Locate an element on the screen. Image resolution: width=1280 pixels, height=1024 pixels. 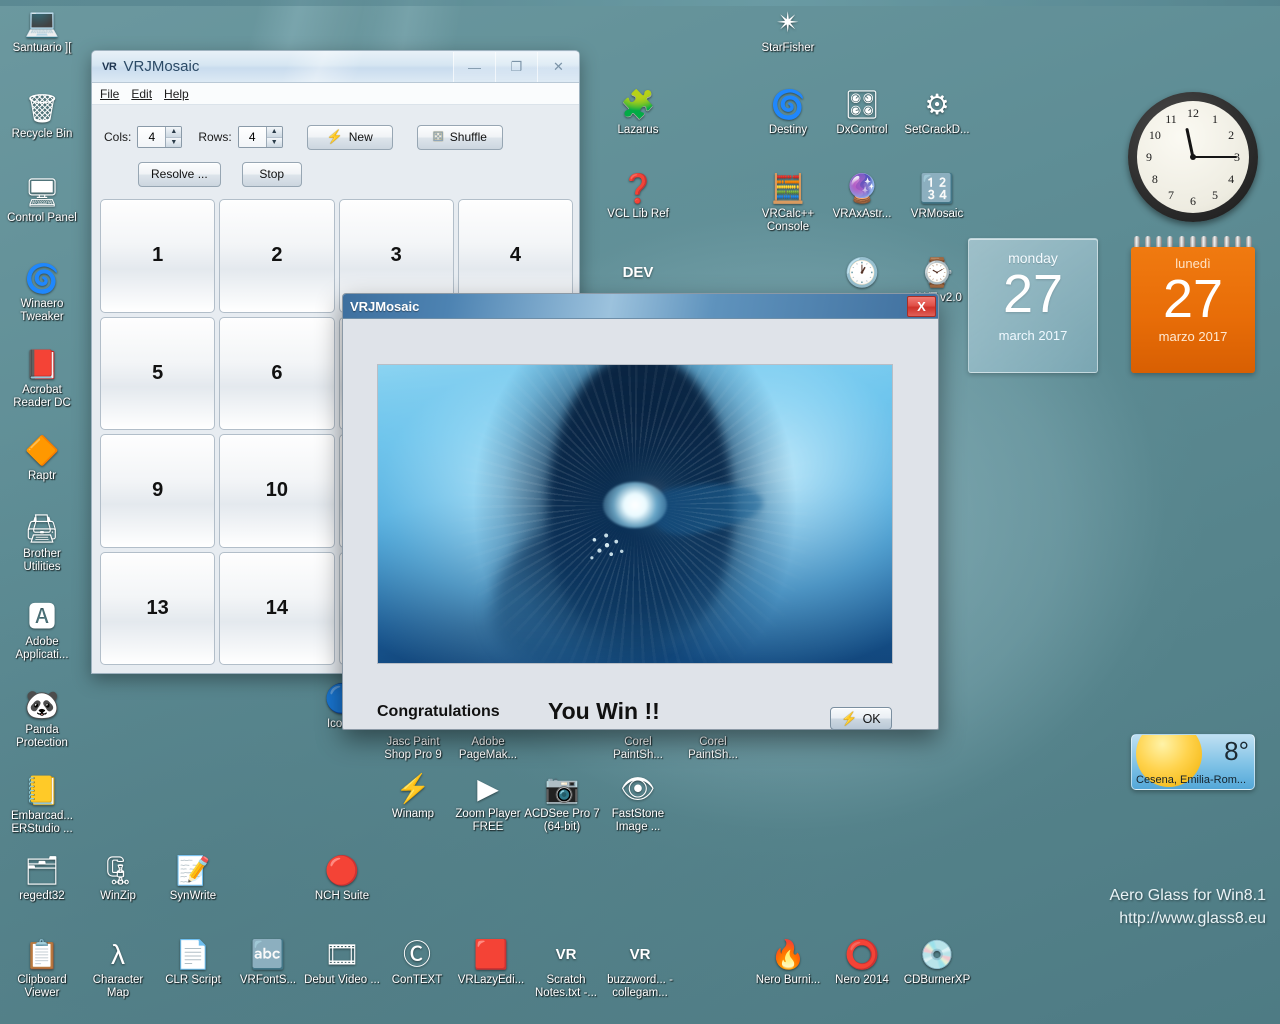
clock-numeral: 5 is located at coordinates (1215, 195).